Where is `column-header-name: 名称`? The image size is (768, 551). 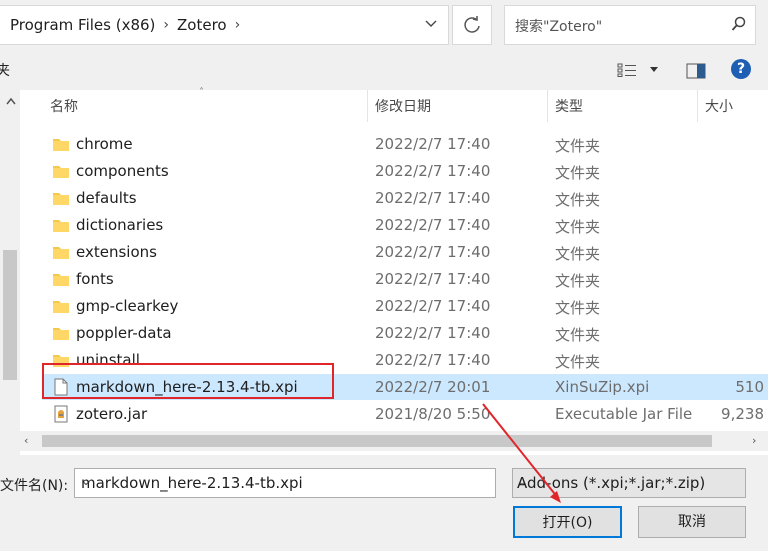 column-header-name: 名称 is located at coordinates (64, 106).